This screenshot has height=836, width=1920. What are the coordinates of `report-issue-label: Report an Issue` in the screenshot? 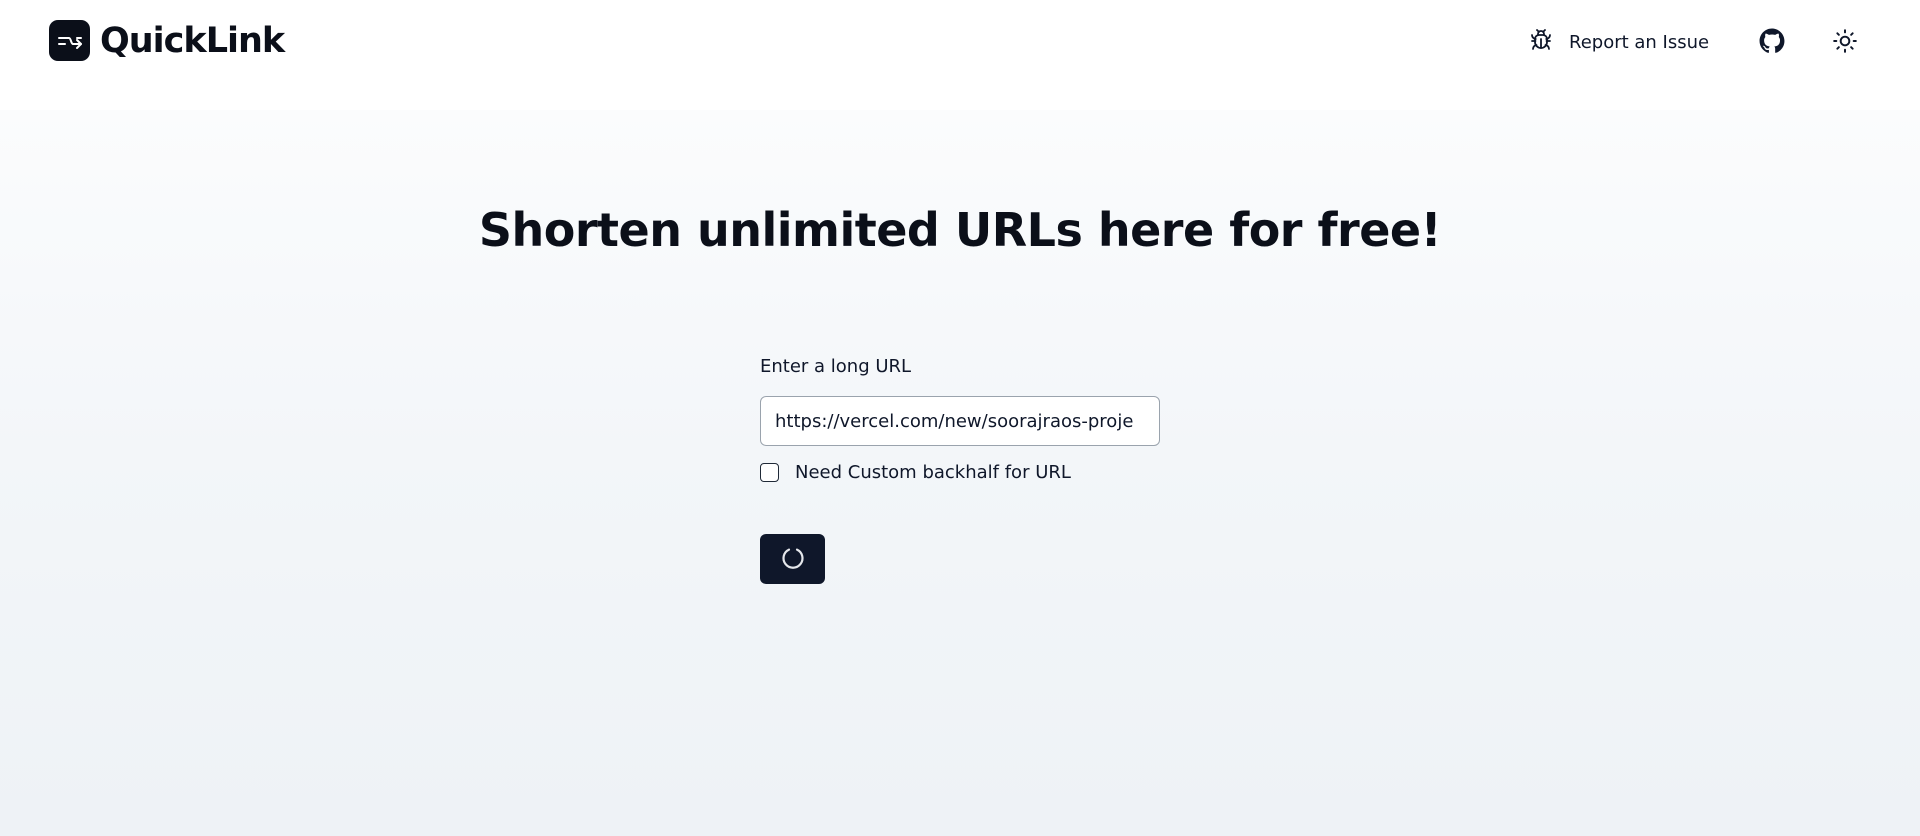 It's located at (1639, 42).